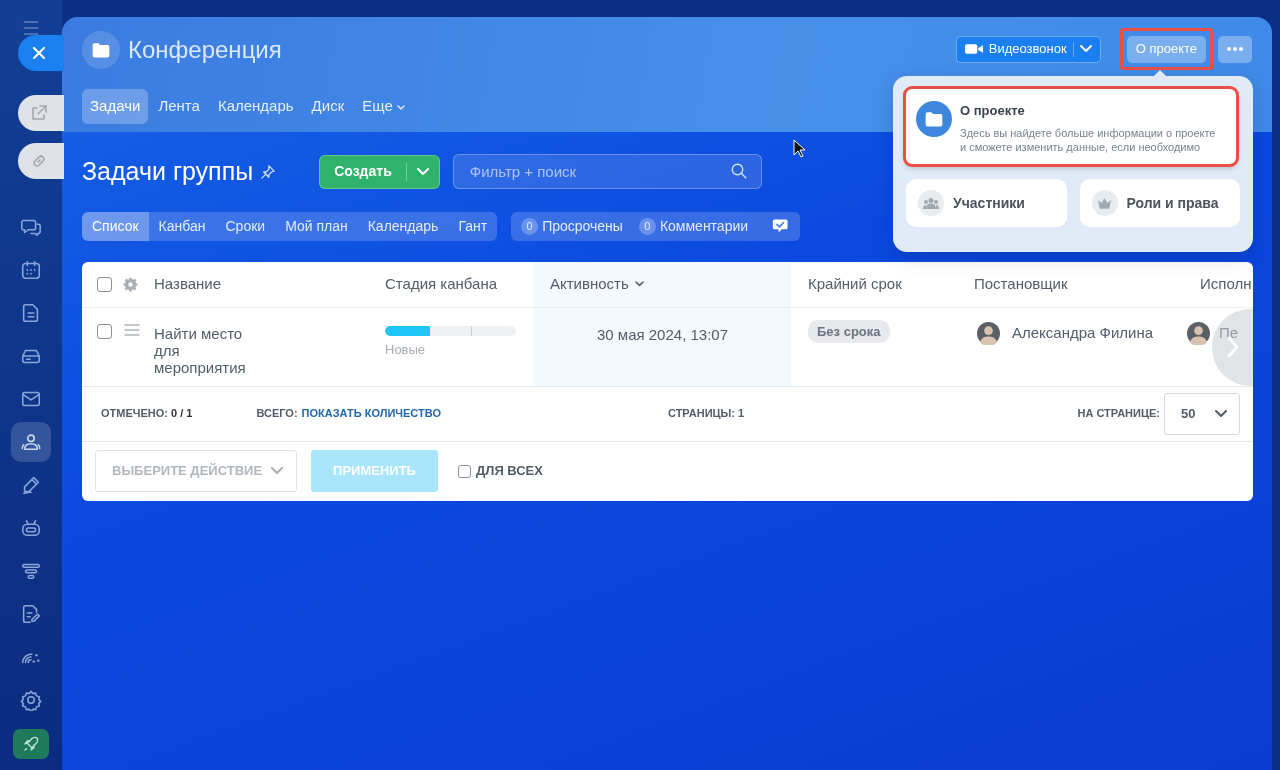  What do you see at coordinates (196, 471) in the screenshot?
I see `action-select: ВЫБЕРИТЕ ДЕЙСТВИЕ` at bounding box center [196, 471].